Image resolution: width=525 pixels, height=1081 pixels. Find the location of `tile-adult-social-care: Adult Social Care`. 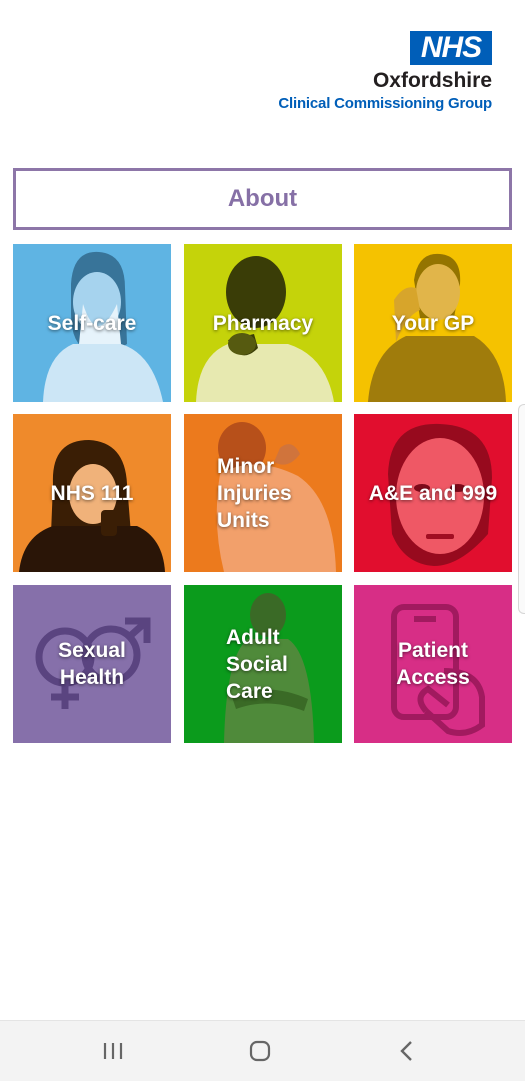

tile-adult-social-care: Adult Social Care is located at coordinates (263, 664).